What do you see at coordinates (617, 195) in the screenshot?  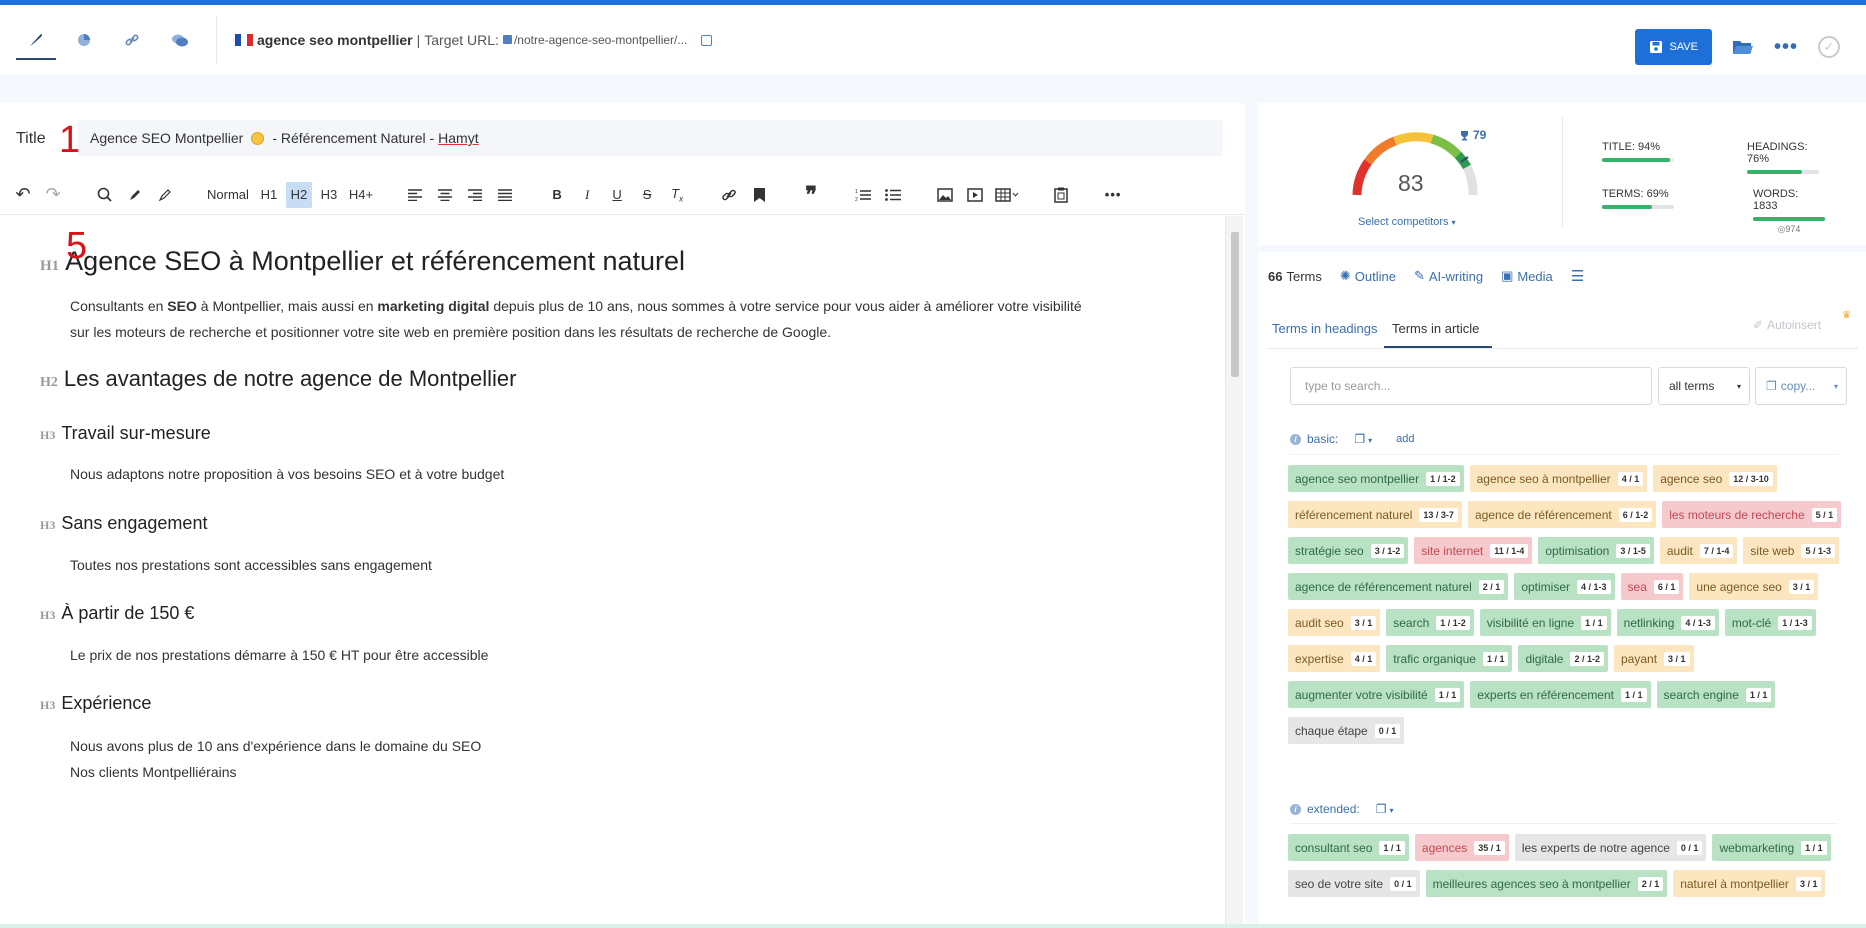 I see `underline-button: U` at bounding box center [617, 195].